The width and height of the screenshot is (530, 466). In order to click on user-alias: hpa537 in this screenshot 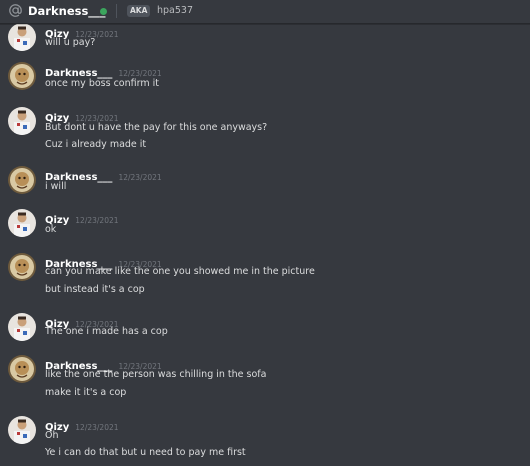, I will do `click(175, 11)`.